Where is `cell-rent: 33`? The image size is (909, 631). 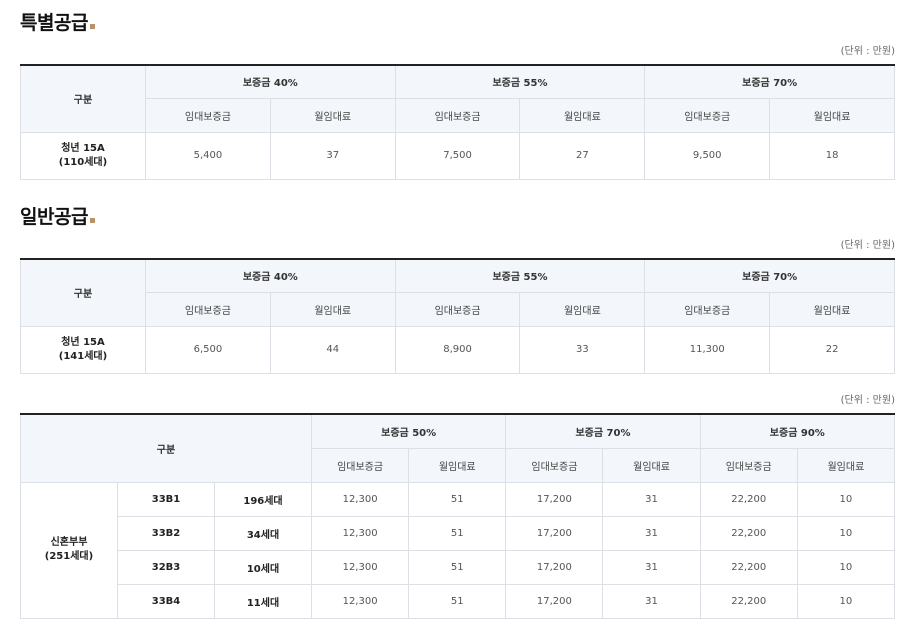 cell-rent: 33 is located at coordinates (582, 349).